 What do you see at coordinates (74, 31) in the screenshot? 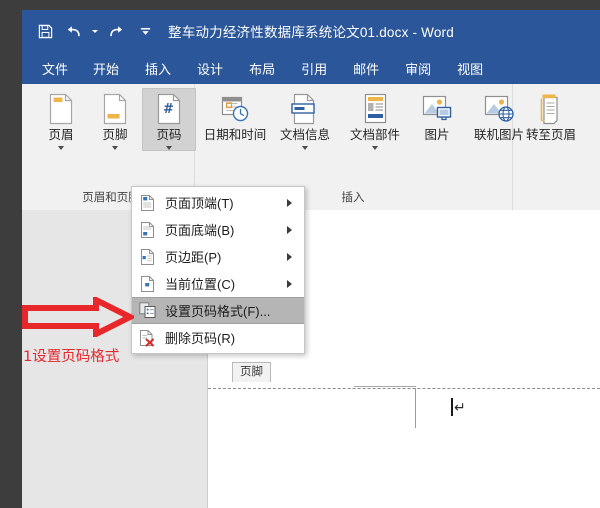
I see `undo-icon` at bounding box center [74, 31].